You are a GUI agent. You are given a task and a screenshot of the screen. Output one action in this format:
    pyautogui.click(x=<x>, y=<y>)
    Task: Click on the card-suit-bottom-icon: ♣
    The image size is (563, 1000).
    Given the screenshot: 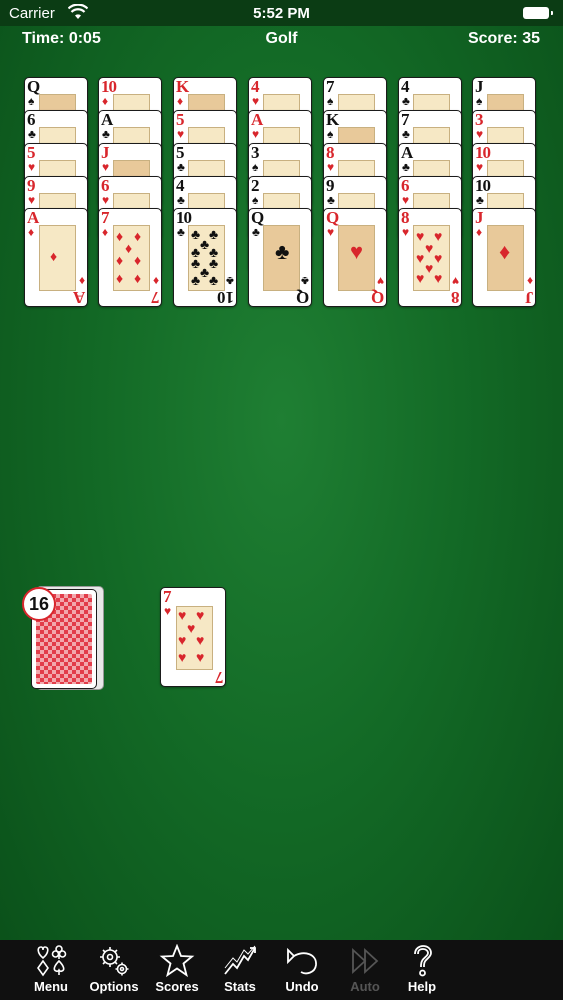 What is the action you would take?
    pyautogui.click(x=230, y=281)
    